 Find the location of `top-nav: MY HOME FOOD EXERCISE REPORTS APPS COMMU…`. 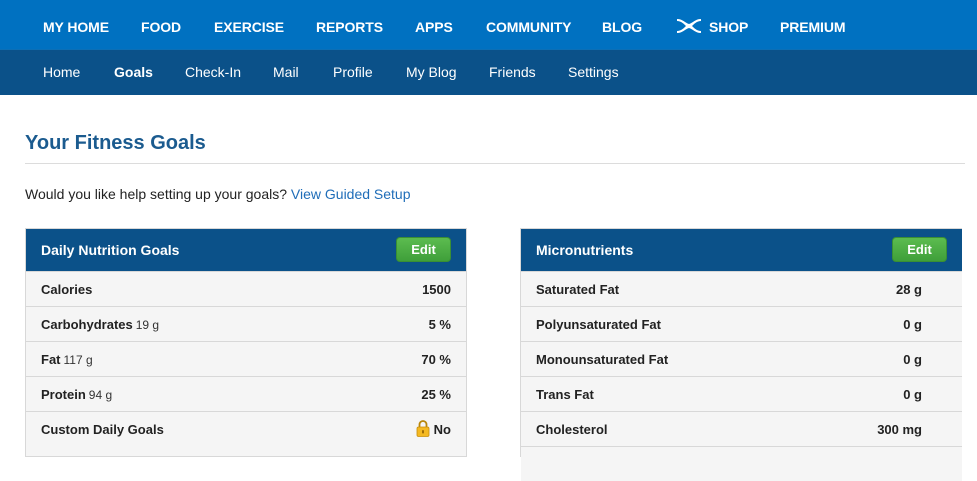

top-nav: MY HOME FOOD EXERCISE REPORTS APPS COMMU… is located at coordinates (488, 25).